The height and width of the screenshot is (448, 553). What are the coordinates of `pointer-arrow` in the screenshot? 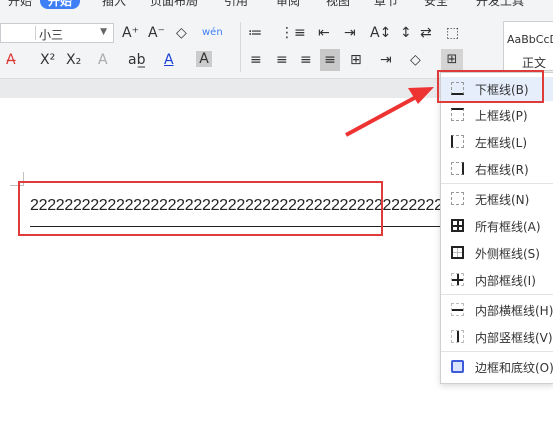 It's located at (389, 112).